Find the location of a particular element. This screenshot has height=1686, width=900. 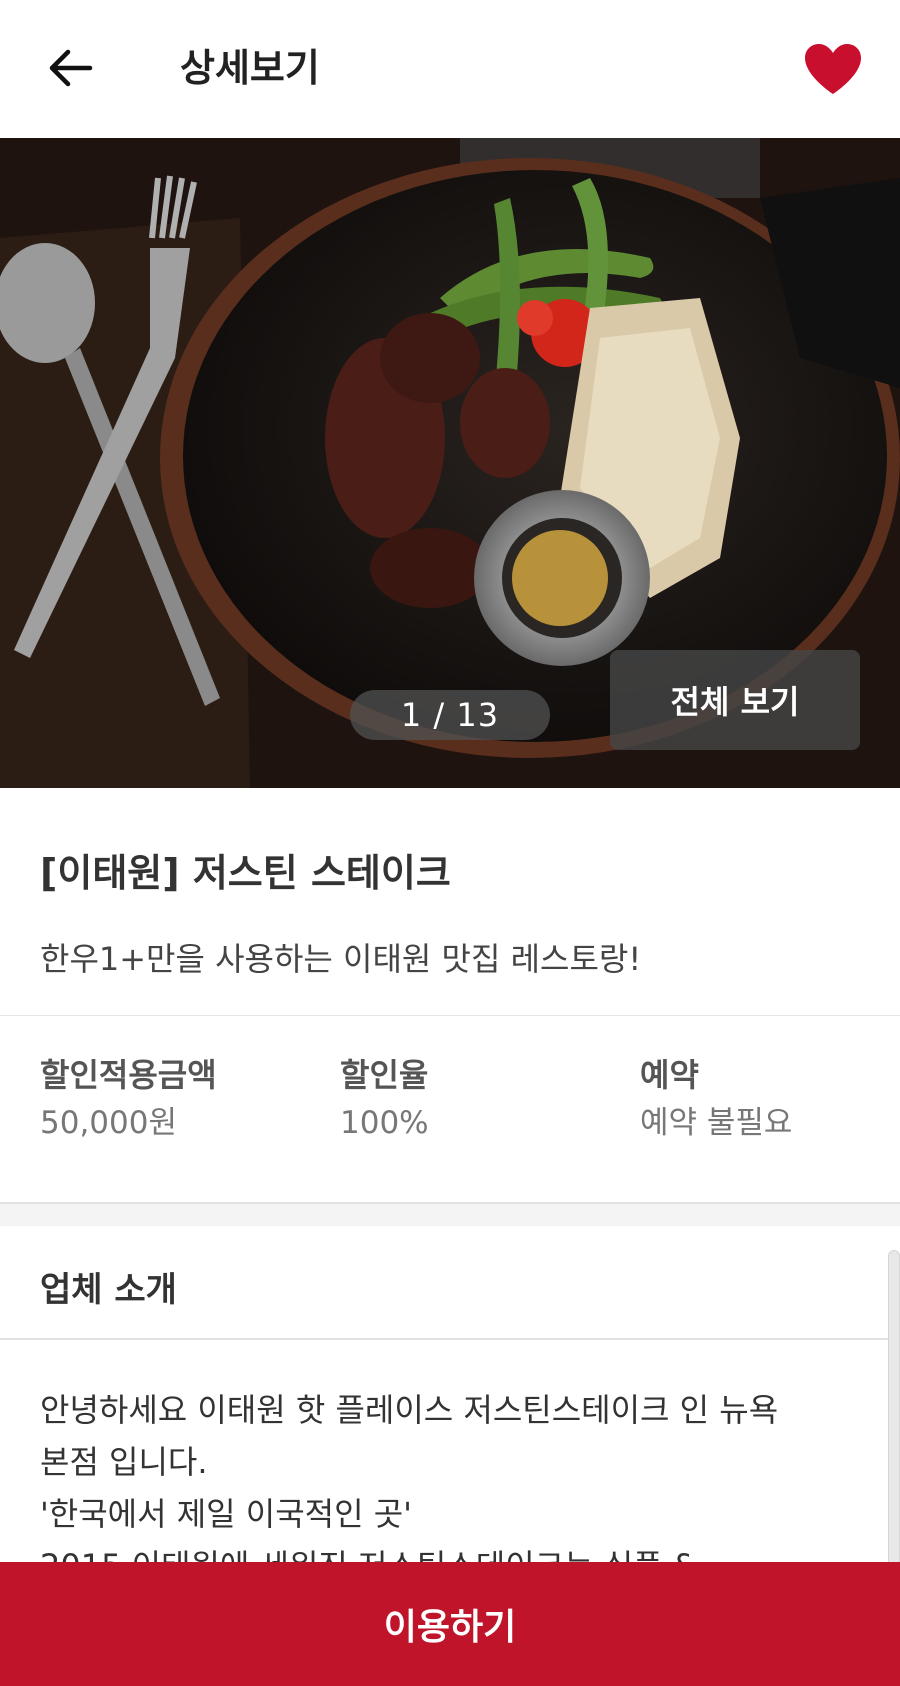

section-divider is located at coordinates (450, 1215).